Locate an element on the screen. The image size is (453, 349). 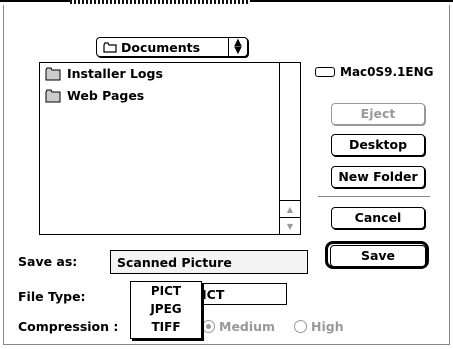
scroll-down-button: ▼ is located at coordinates (290, 225).